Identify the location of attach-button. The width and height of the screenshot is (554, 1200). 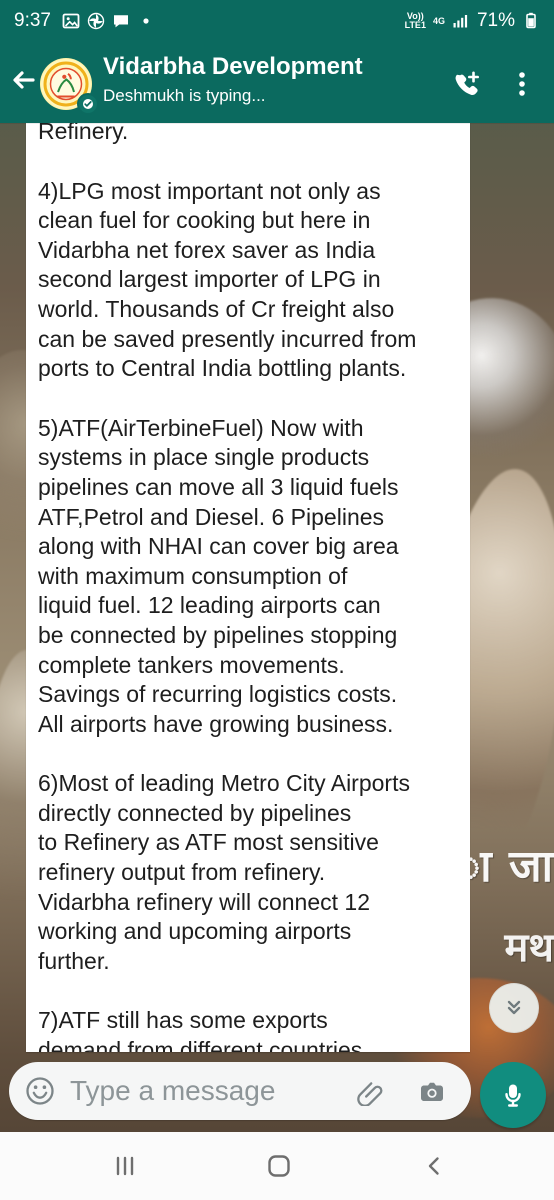
(370, 1091).